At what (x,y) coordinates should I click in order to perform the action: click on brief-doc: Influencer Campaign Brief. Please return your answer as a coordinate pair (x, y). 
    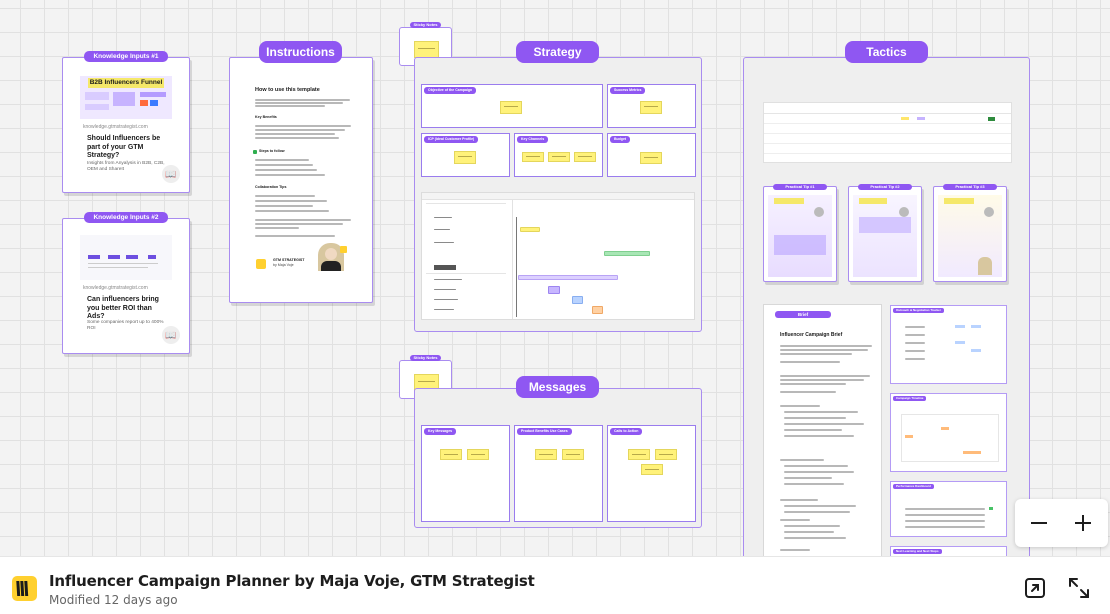
    Looking at the image, I should click on (822, 430).